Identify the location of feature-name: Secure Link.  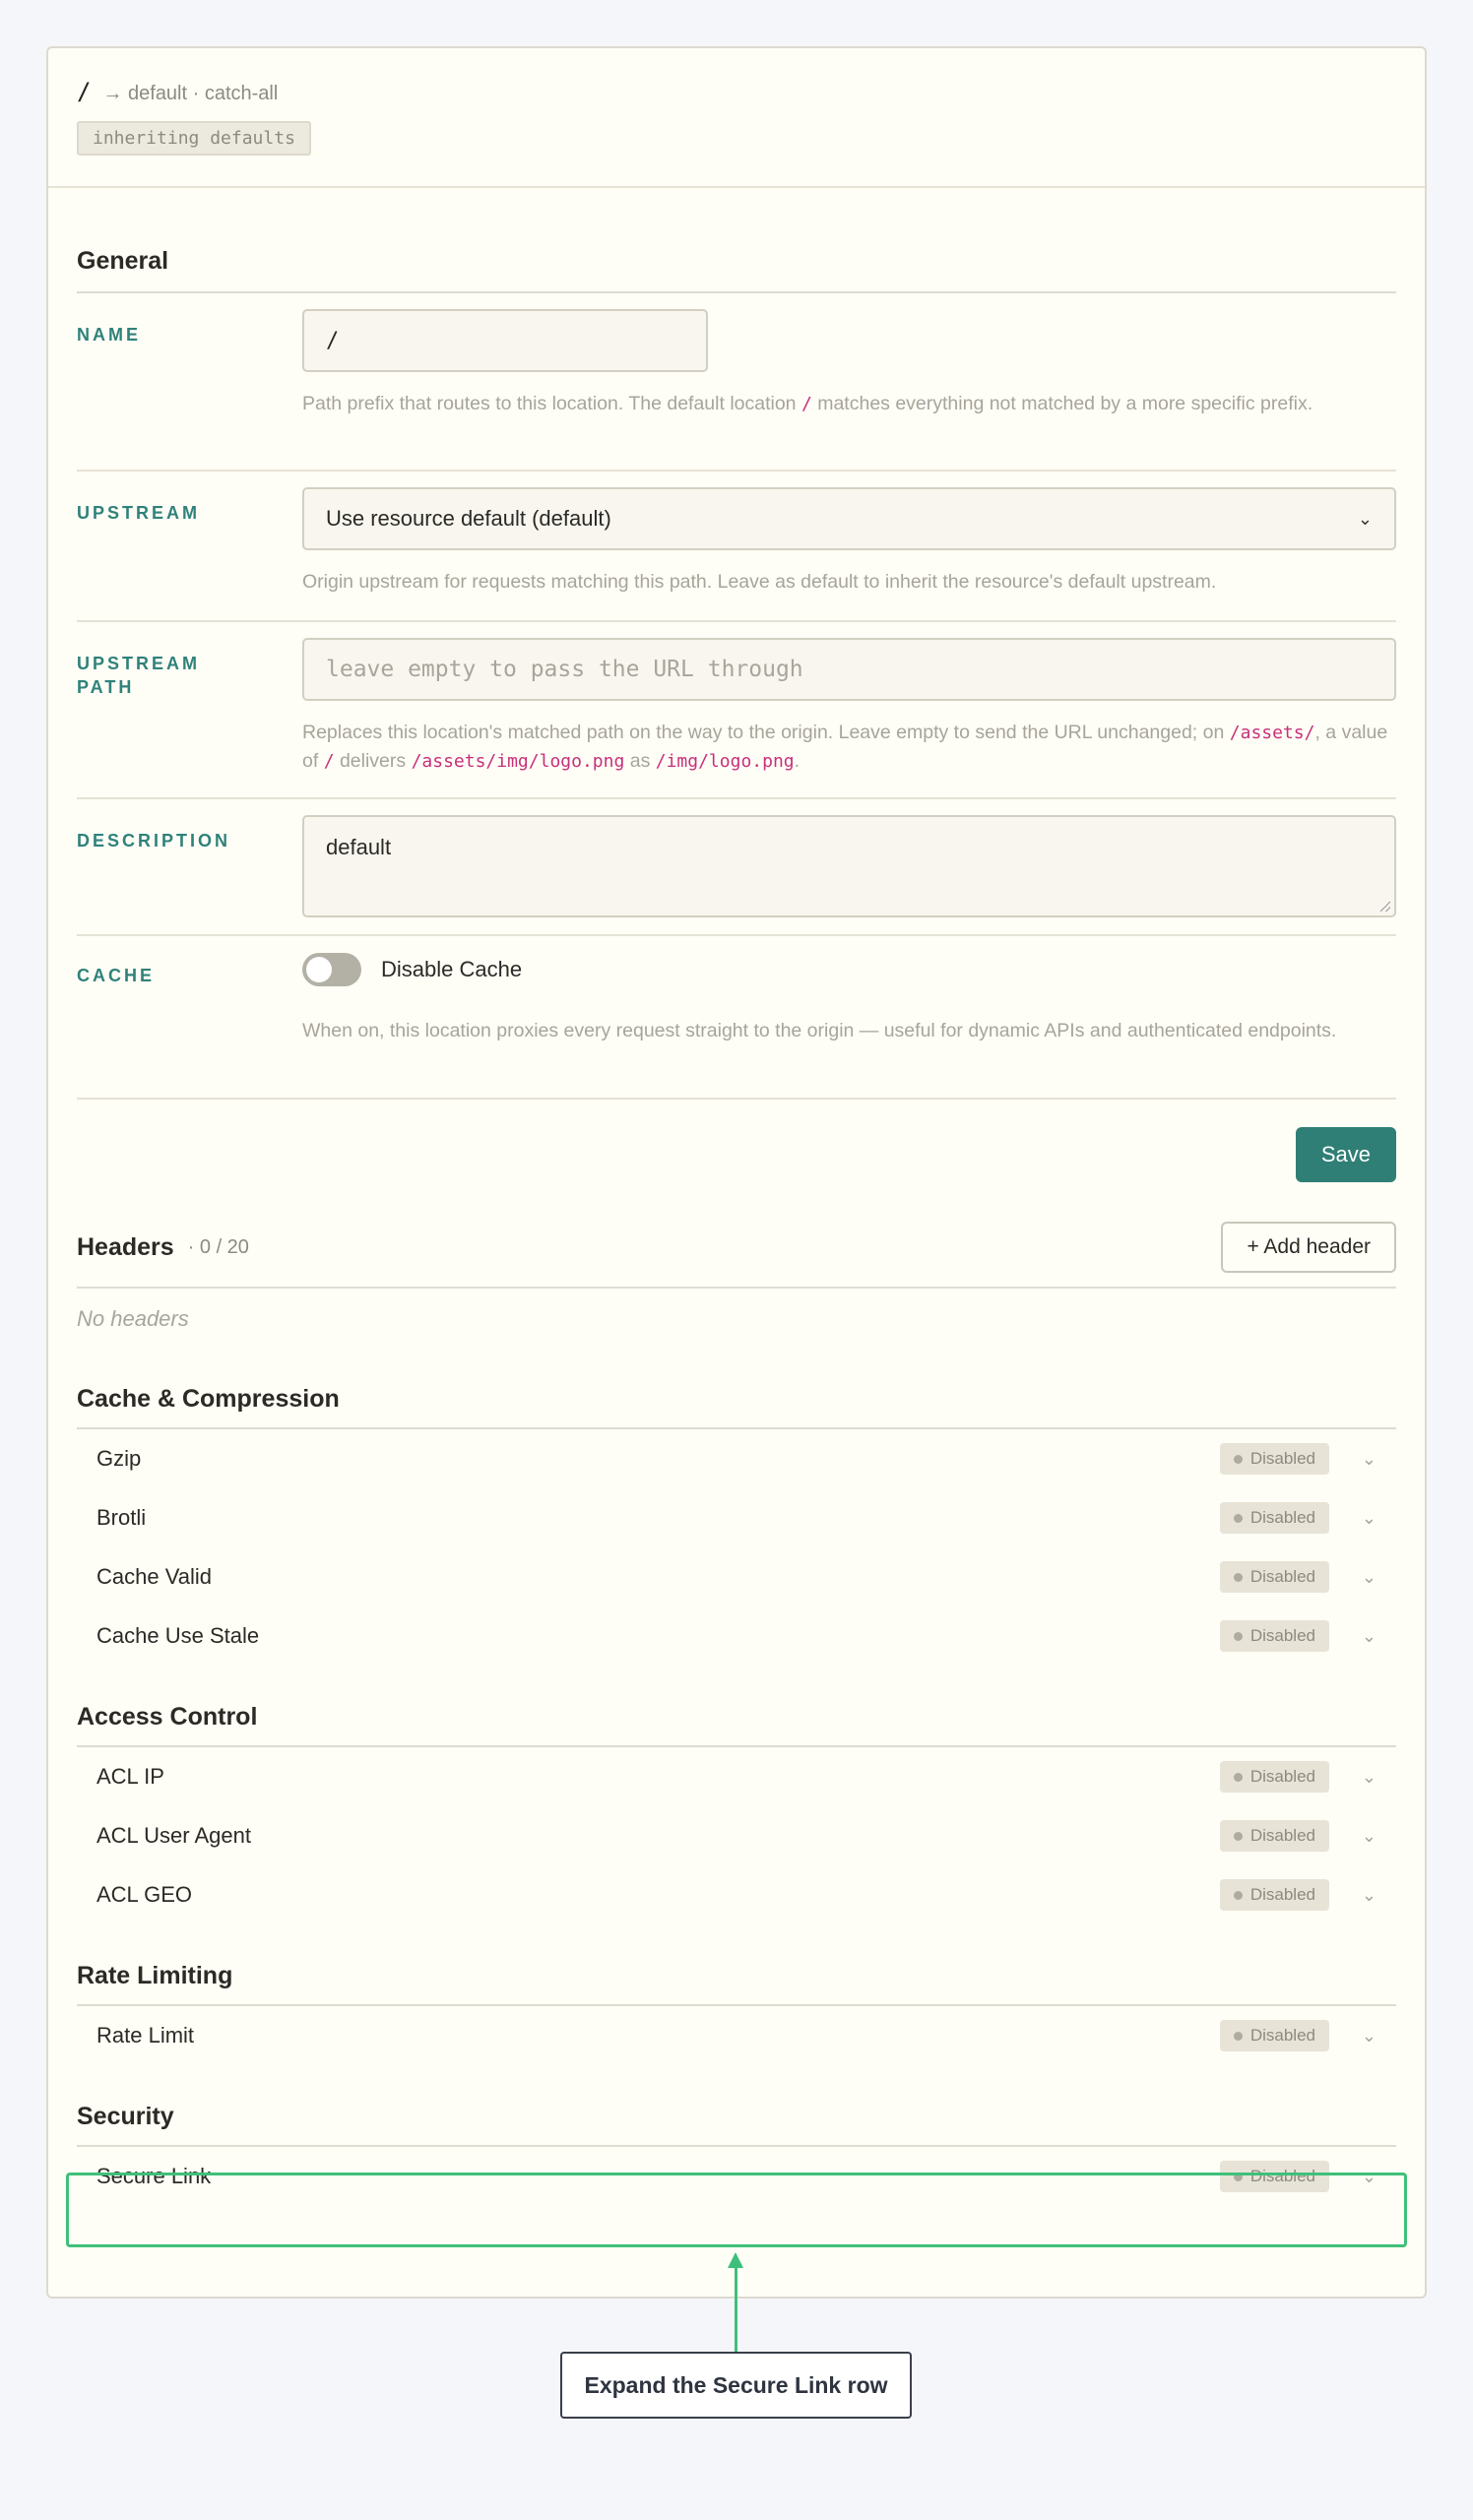
(154, 2176).